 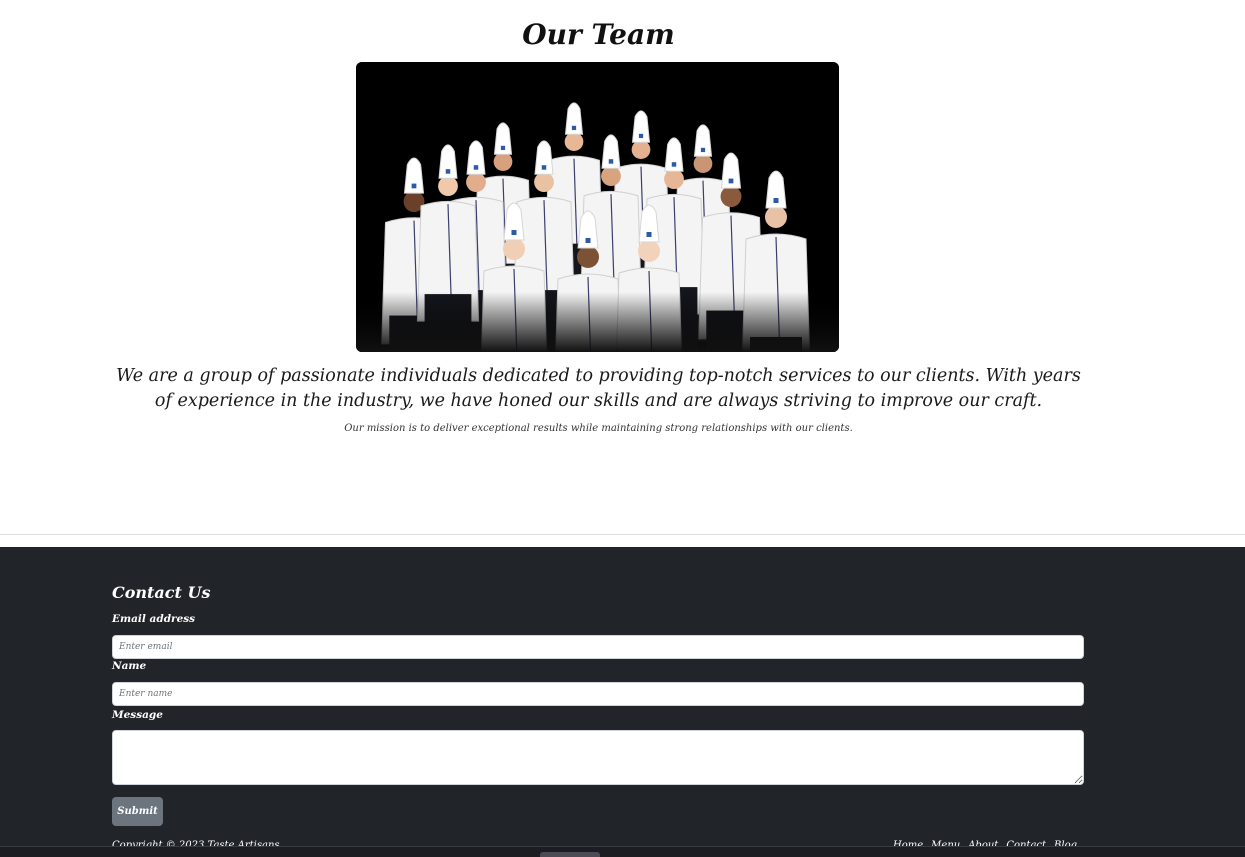 I want to click on team-photo-image, so click(x=597, y=207).